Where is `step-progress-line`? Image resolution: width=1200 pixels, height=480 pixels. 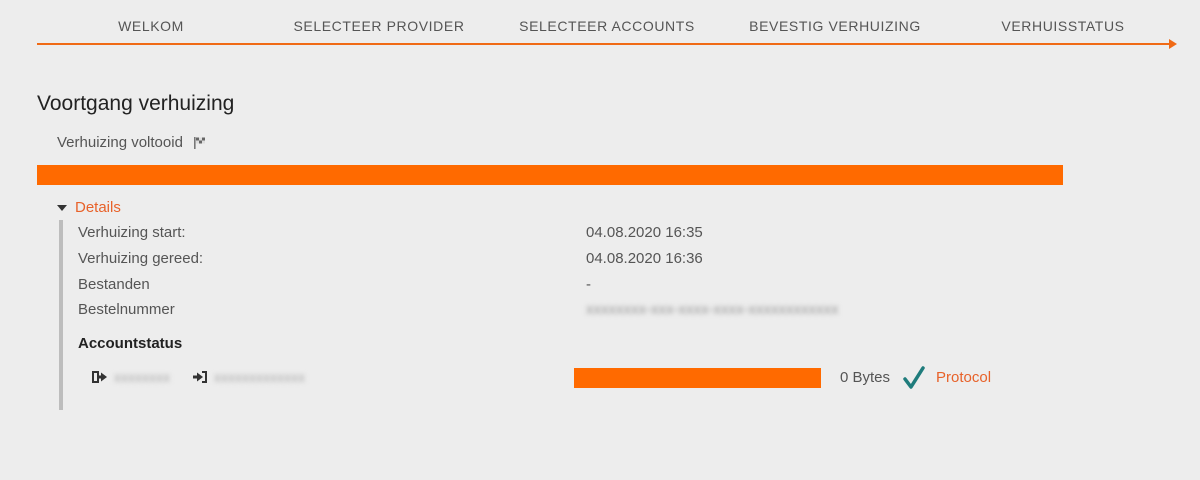 step-progress-line is located at coordinates (604, 44).